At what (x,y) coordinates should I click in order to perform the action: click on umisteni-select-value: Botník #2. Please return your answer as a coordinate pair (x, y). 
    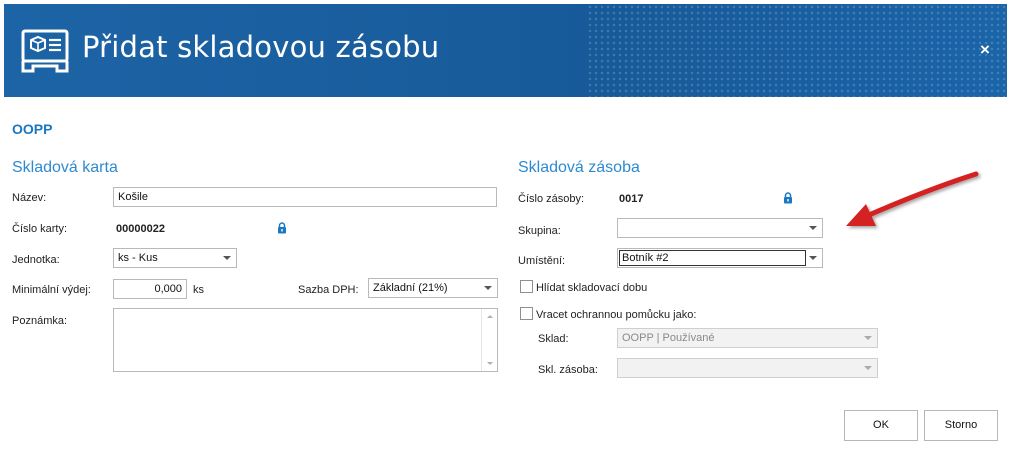
    Looking at the image, I should click on (645, 258).